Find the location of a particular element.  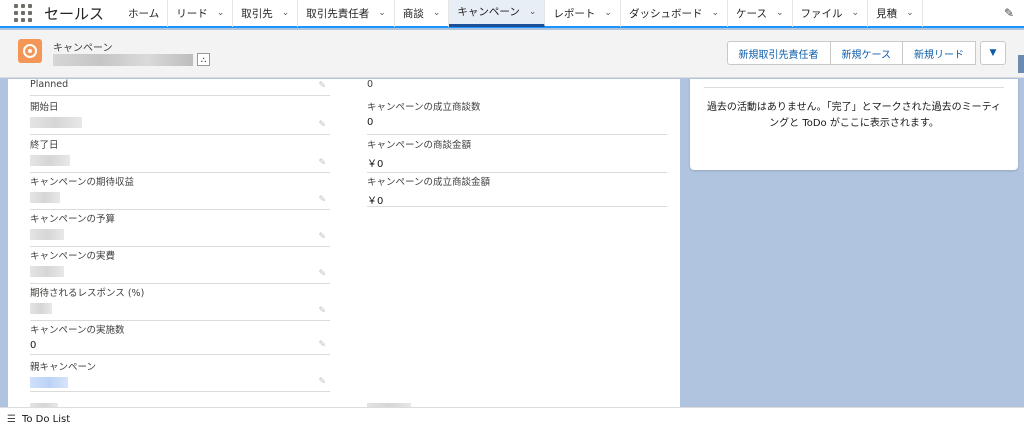

more-actions-chevron-down-icon: ▼ is located at coordinates (993, 53).